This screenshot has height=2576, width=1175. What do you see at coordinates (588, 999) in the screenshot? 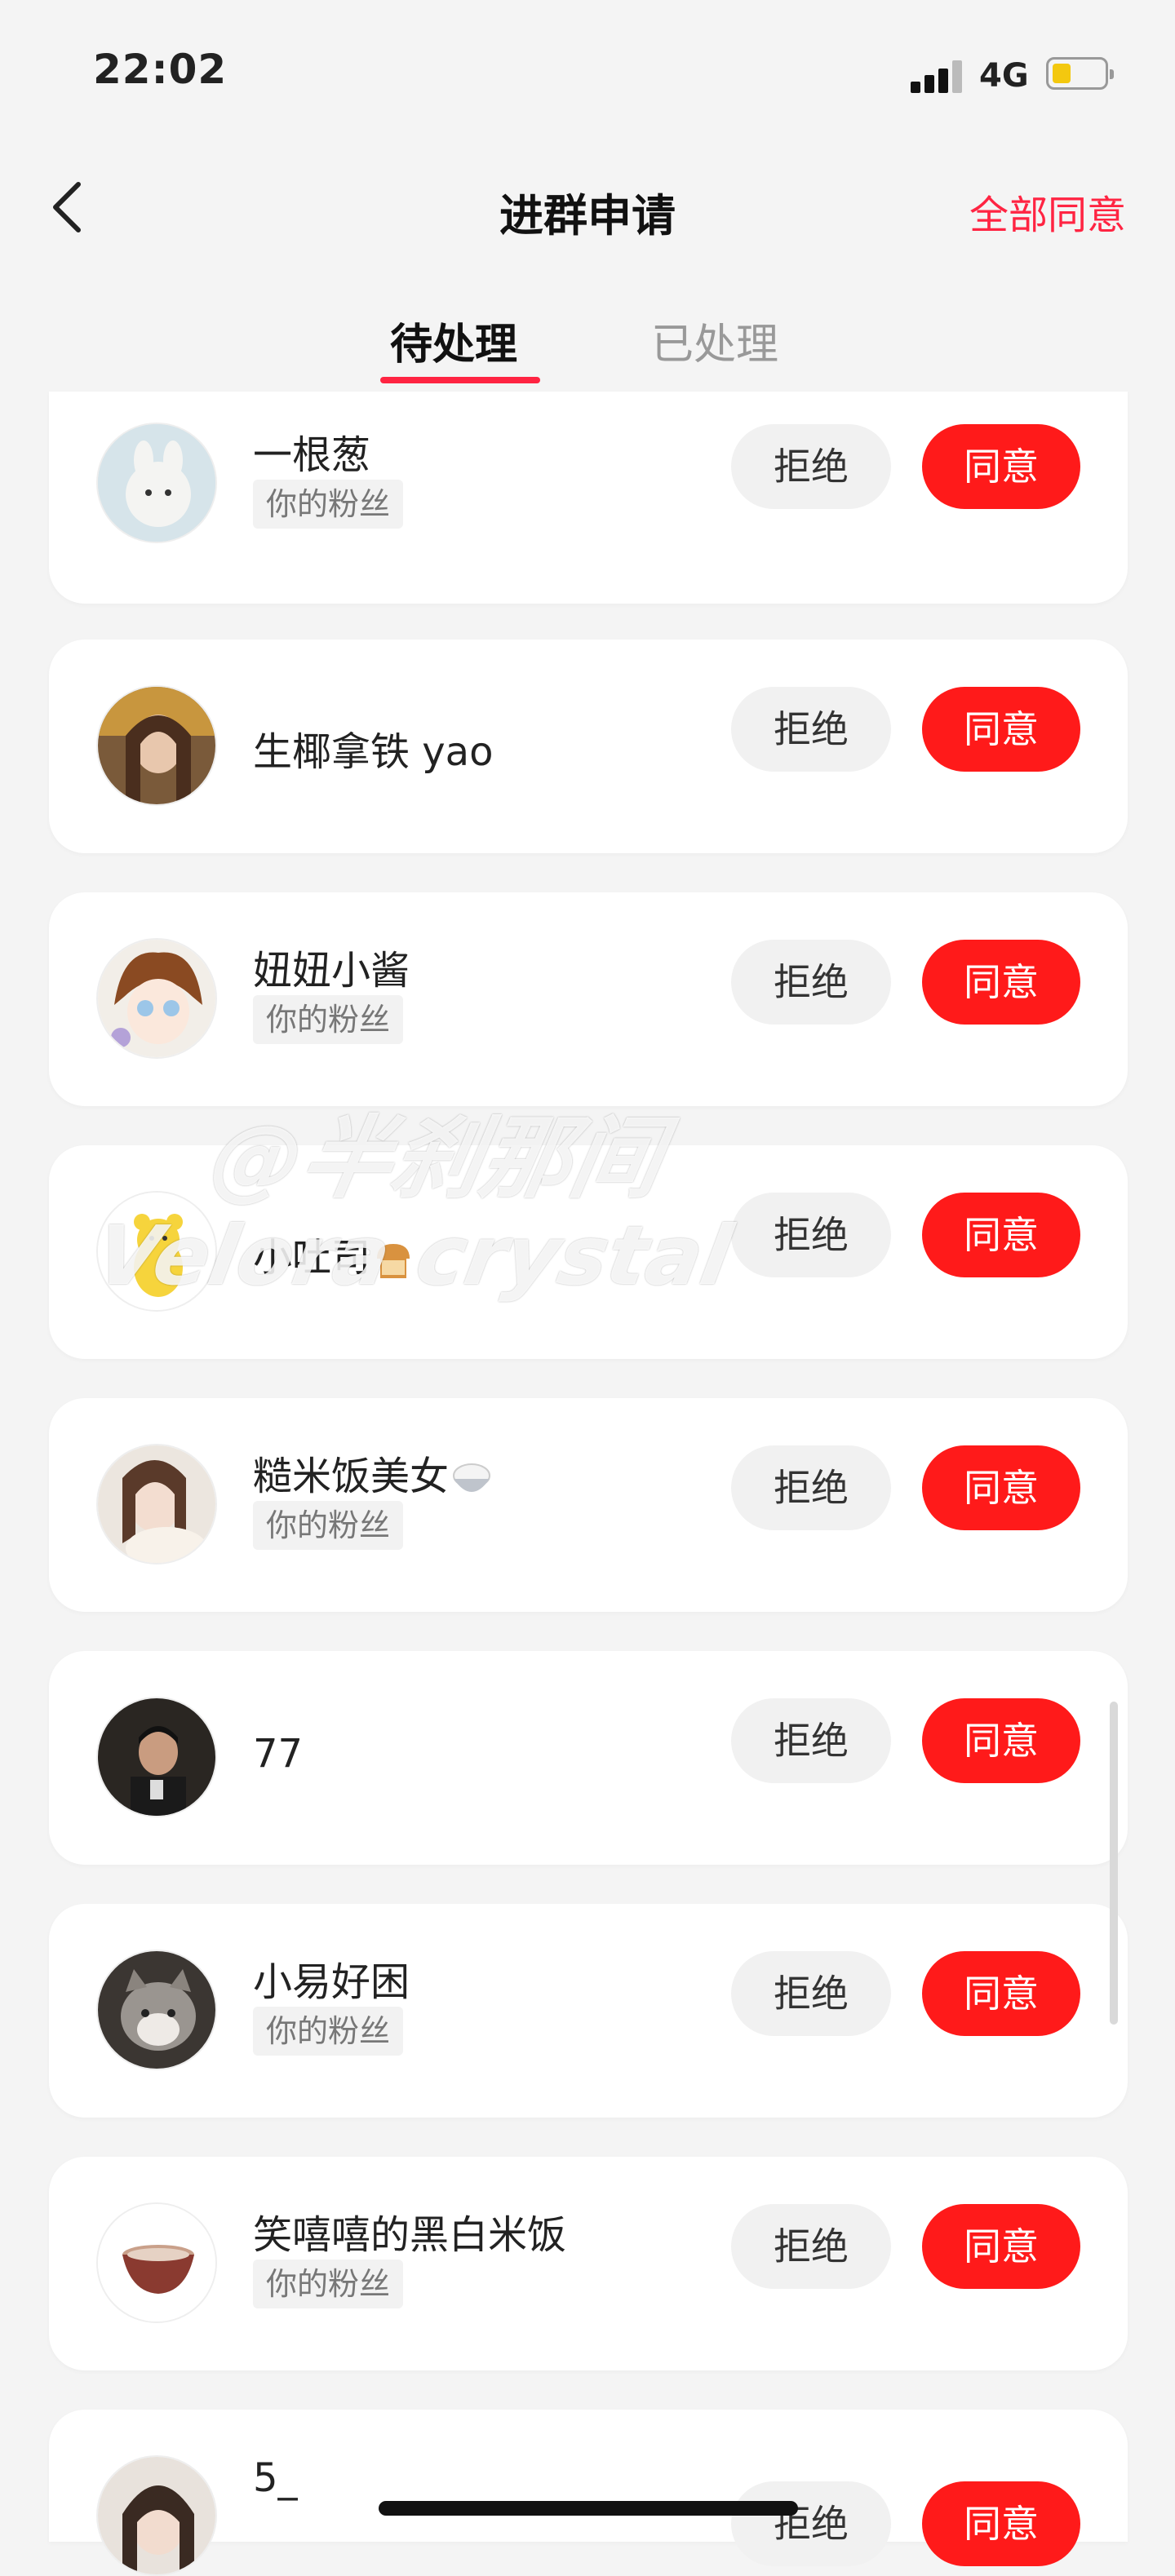
I see `request-card: 妞妞小酱 你的粉丝 拒绝 同意` at bounding box center [588, 999].